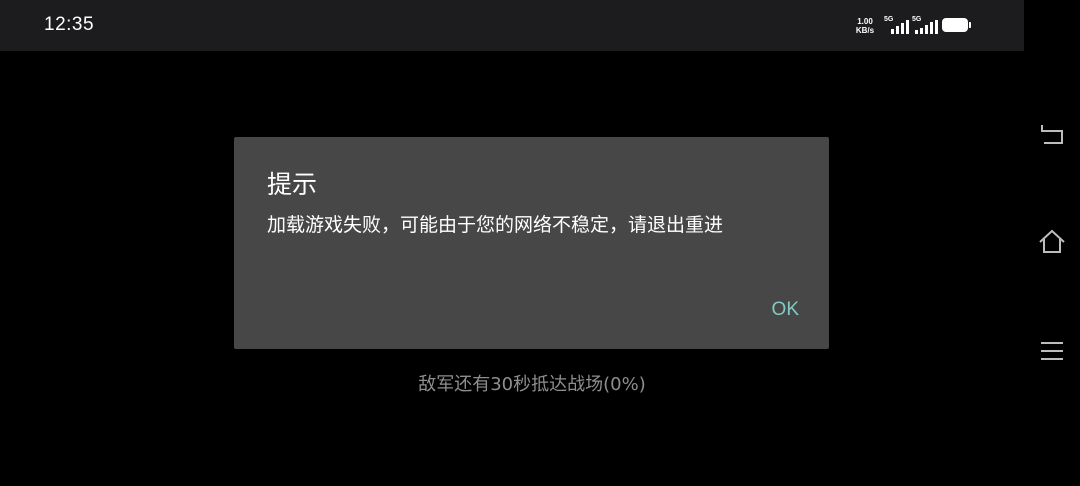 The image size is (1080, 486). Describe the element at coordinates (865, 21) in the screenshot. I see `network-speed-value: 1.00` at that location.